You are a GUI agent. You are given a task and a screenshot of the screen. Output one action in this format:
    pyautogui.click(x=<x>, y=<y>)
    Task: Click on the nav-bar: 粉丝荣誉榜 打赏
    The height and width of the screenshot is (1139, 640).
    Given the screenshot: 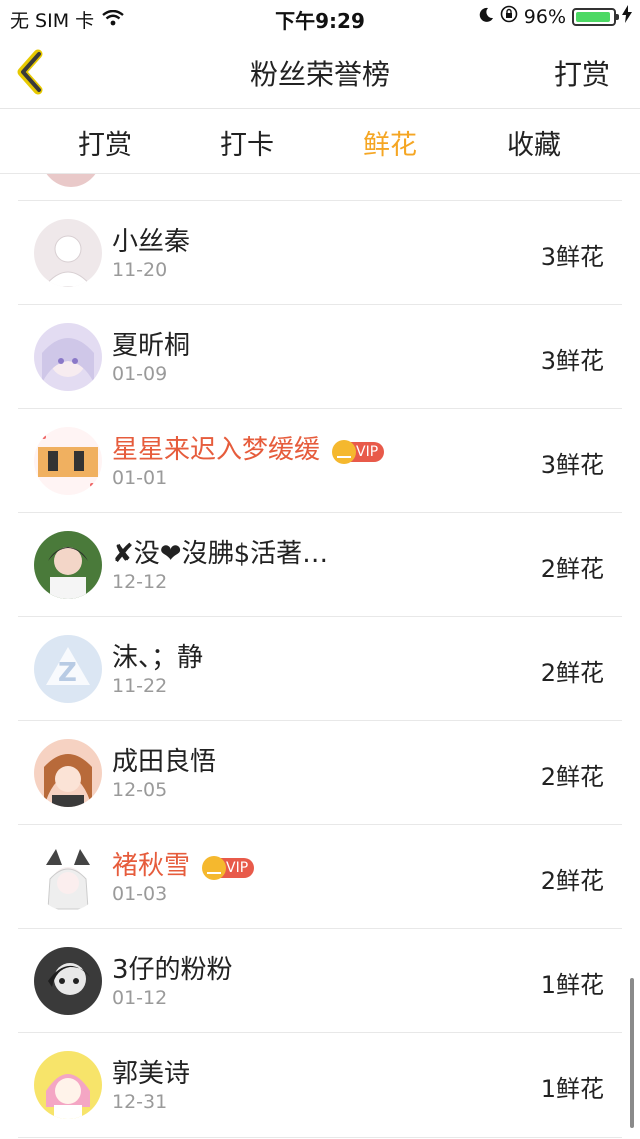 What is the action you would take?
    pyautogui.click(x=320, y=72)
    